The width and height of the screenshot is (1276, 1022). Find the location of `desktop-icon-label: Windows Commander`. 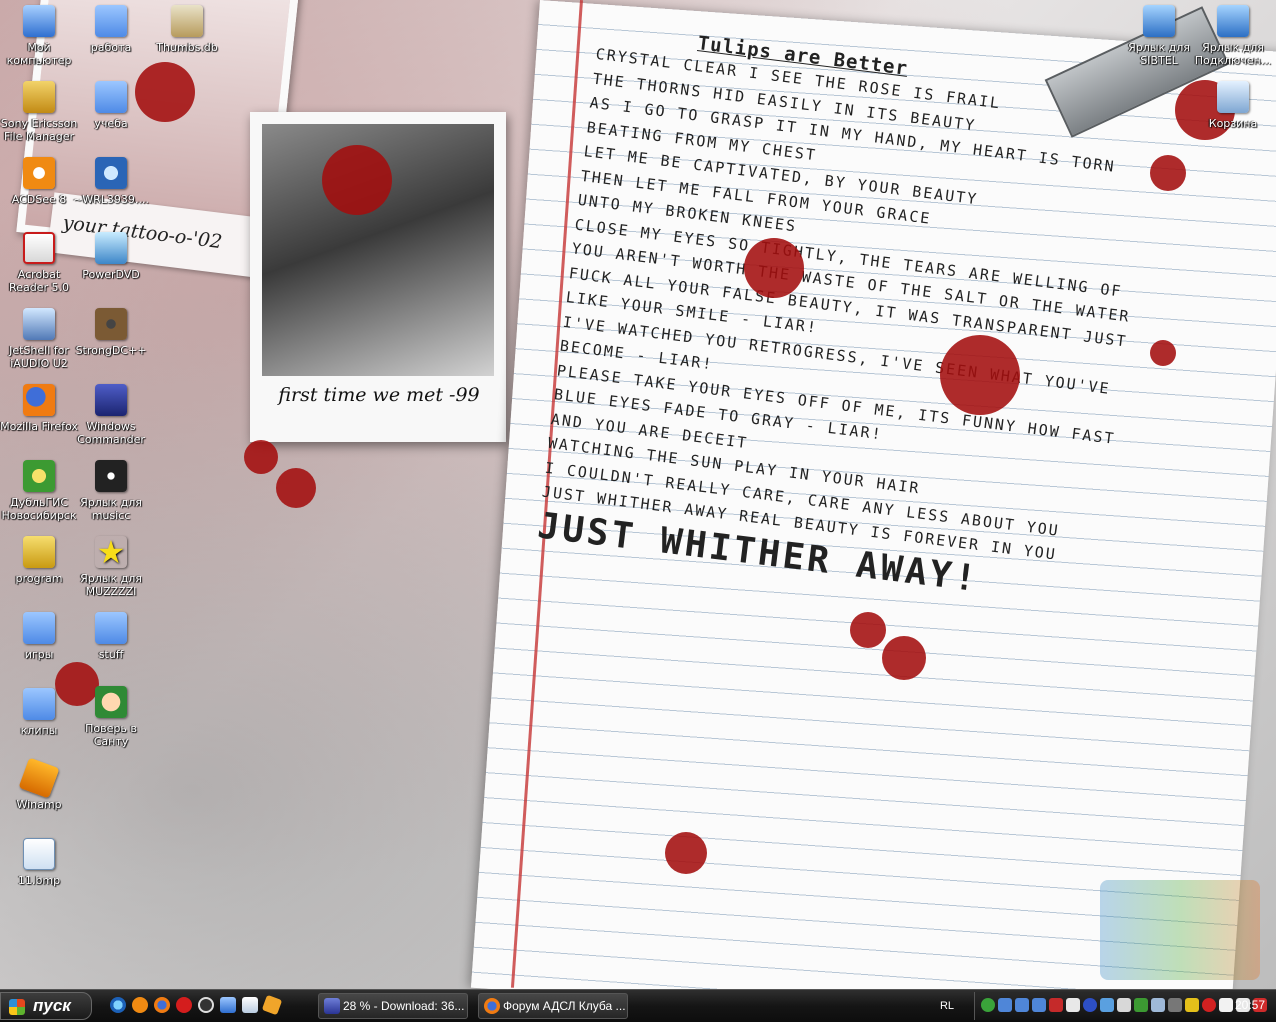

desktop-icon-label: Windows Commander is located at coordinates (111, 433).